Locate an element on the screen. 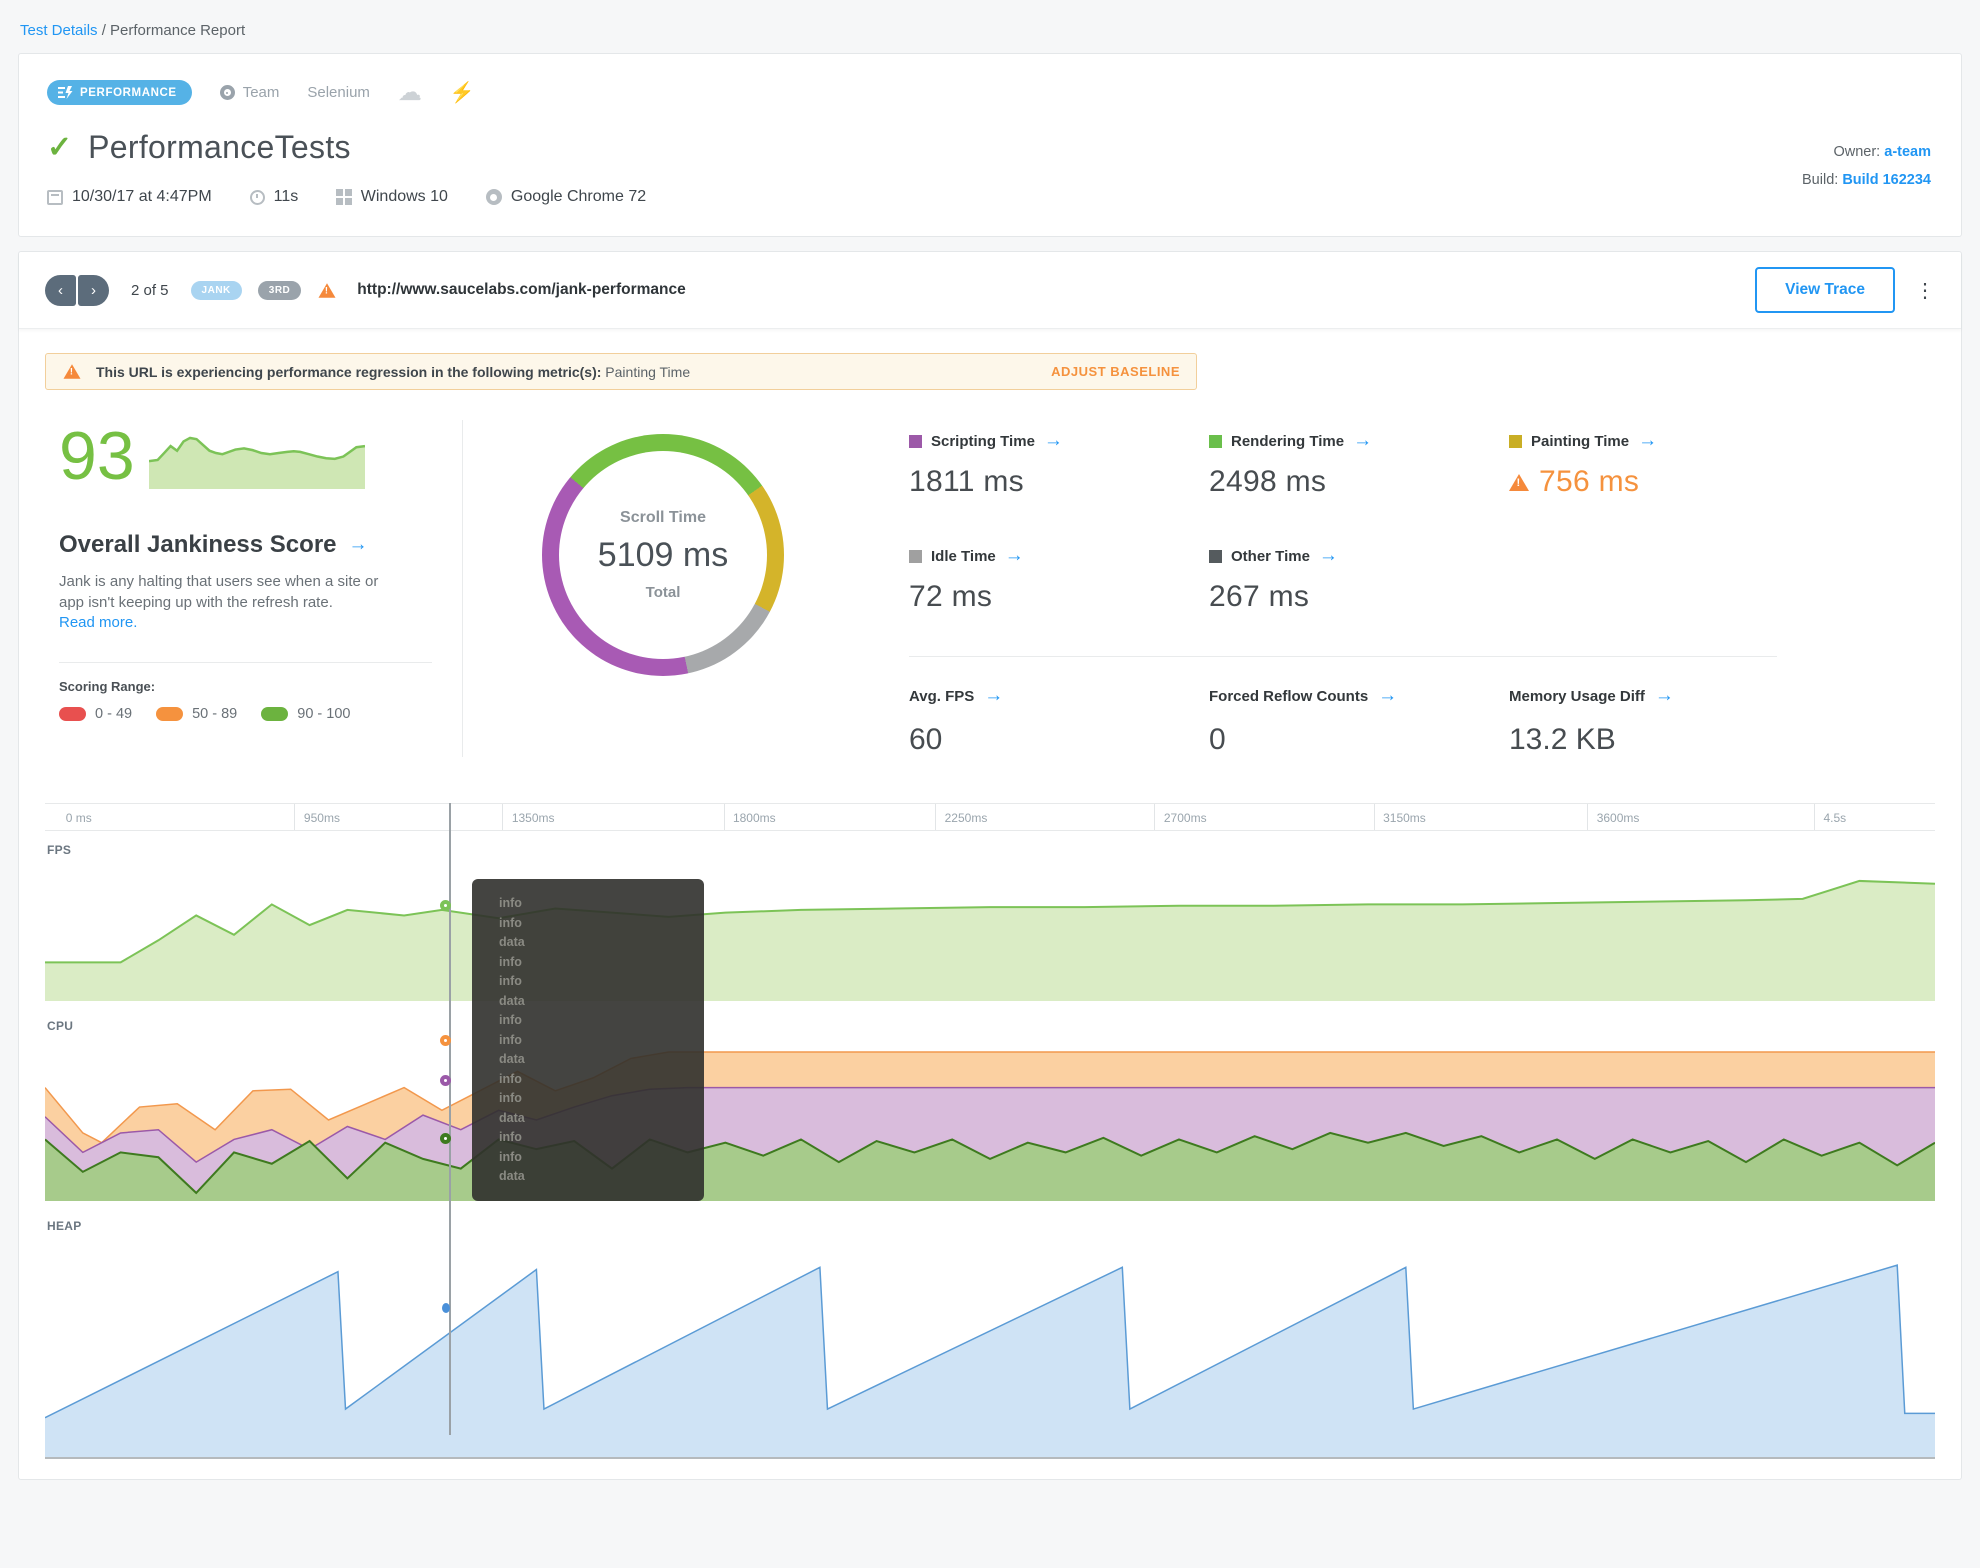 This screenshot has height=1568, width=1980. tooltip-row-9: info is located at coordinates (510, 1078).